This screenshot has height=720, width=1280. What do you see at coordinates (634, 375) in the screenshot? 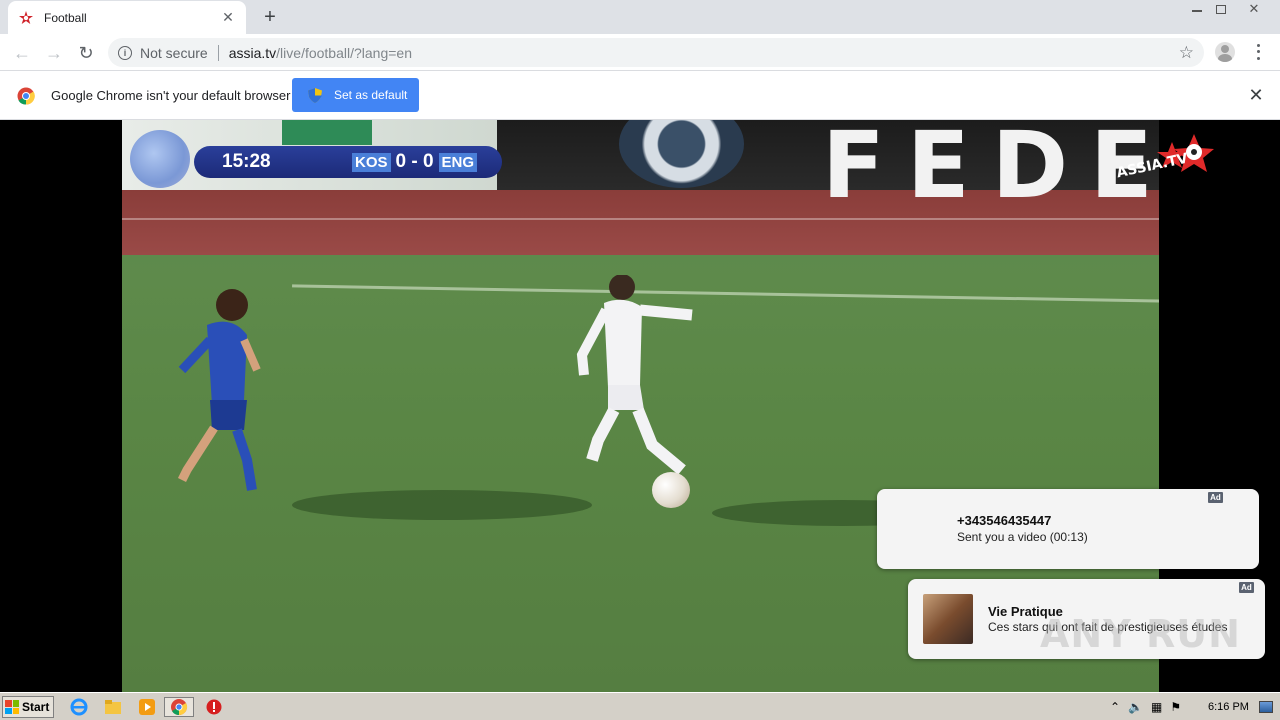
I see `player-white` at bounding box center [634, 375].